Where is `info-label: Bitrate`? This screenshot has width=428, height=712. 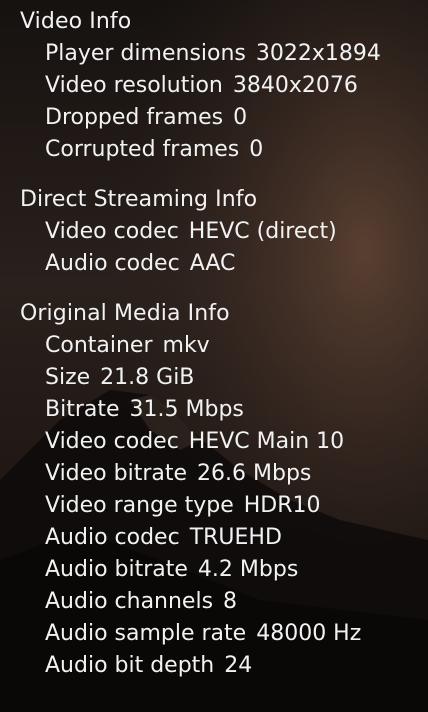 info-label: Bitrate is located at coordinates (82, 409).